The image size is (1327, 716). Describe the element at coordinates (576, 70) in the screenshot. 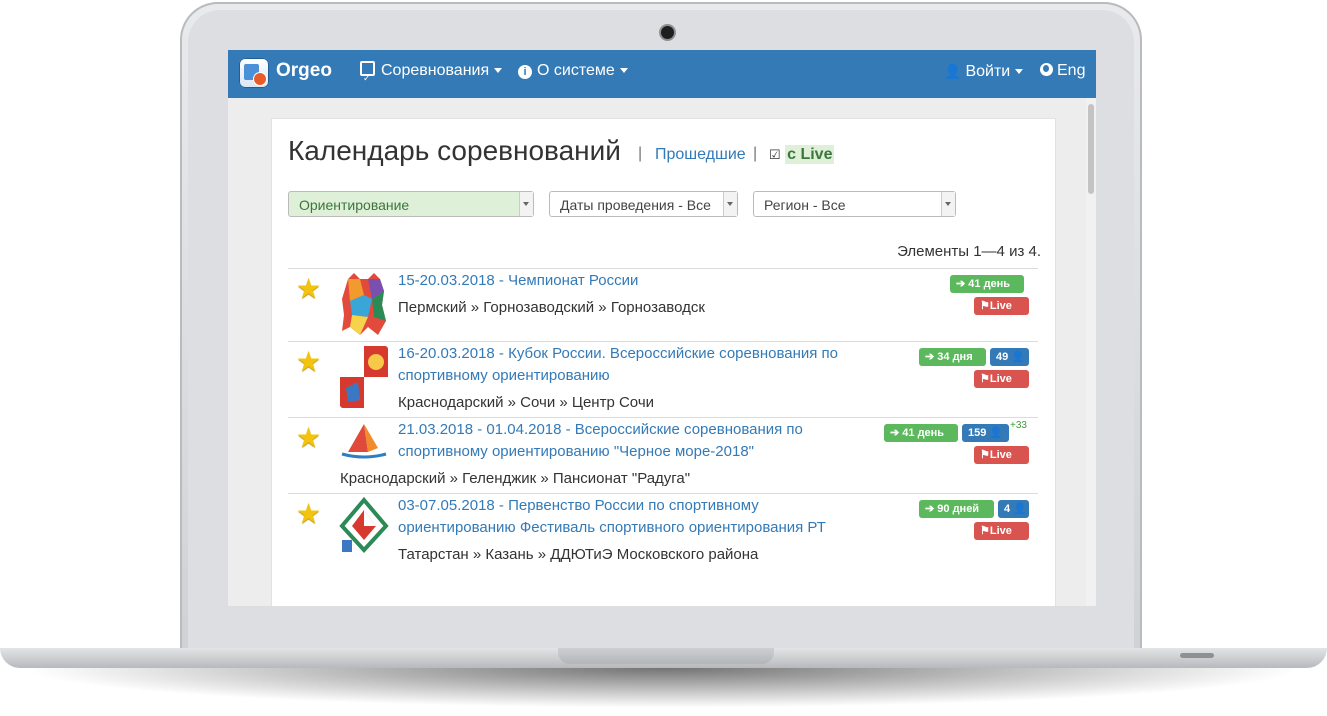

I see `about-label: О системе` at that location.